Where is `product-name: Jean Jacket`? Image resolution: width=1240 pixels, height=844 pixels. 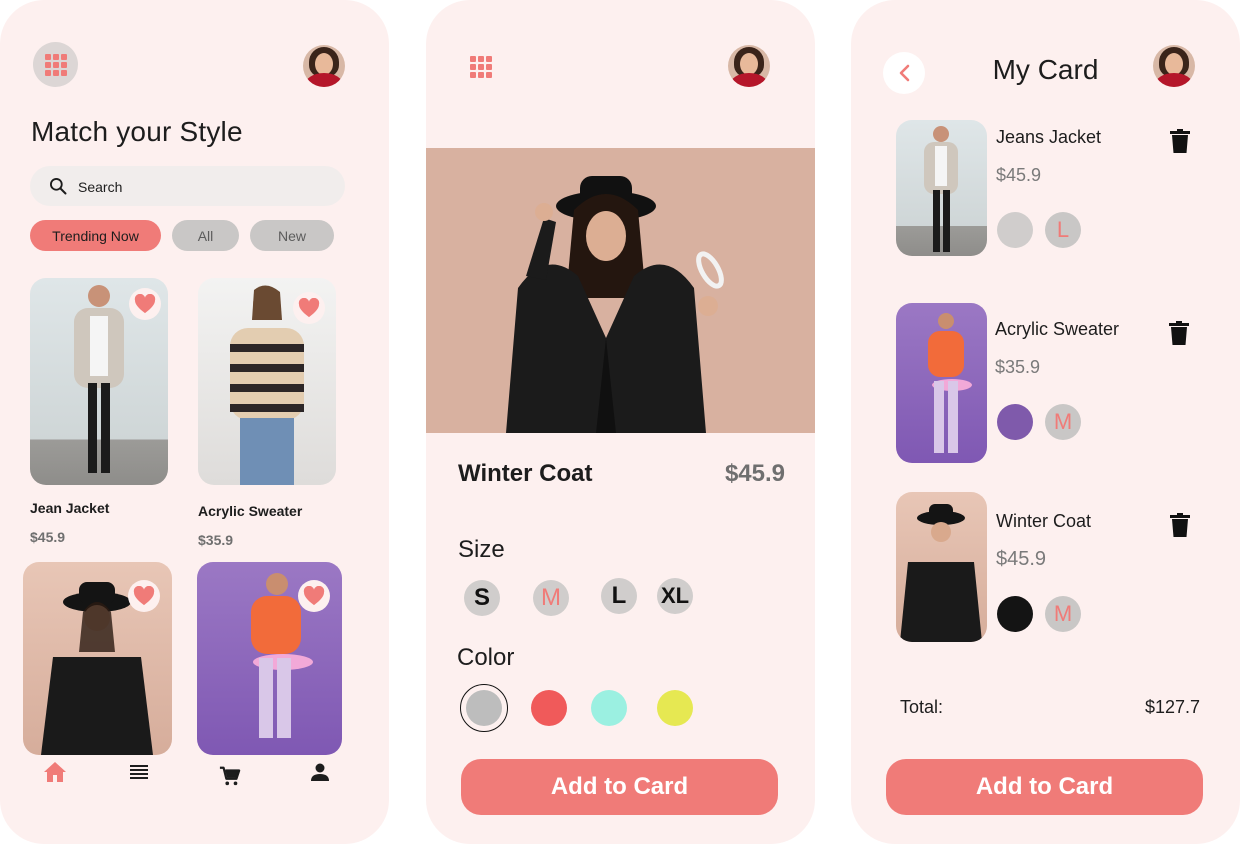 product-name: Jean Jacket is located at coordinates (70, 508).